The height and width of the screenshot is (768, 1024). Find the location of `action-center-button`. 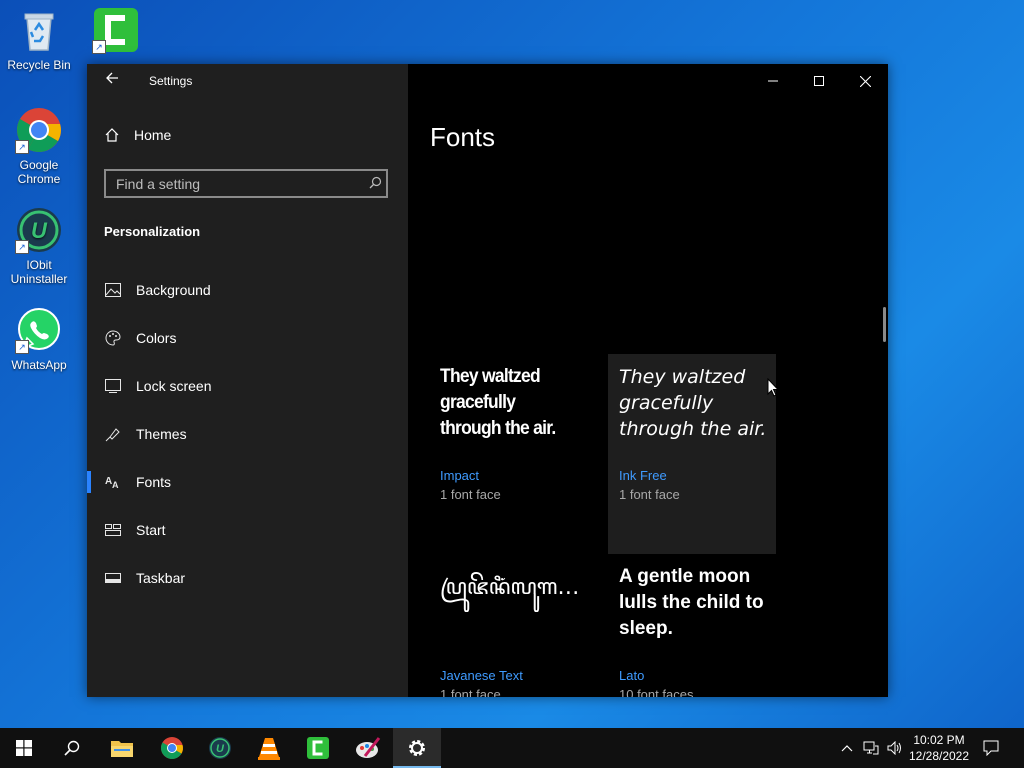

action-center-button is located at coordinates (991, 748).